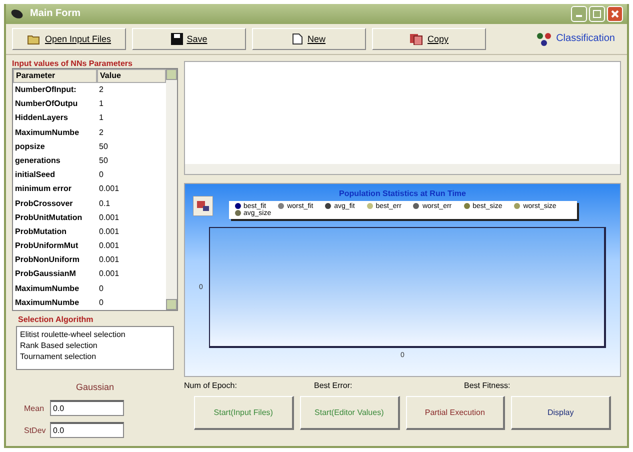 The width and height of the screenshot is (633, 452). What do you see at coordinates (131, 75) in the screenshot?
I see `column-header: Value` at bounding box center [131, 75].